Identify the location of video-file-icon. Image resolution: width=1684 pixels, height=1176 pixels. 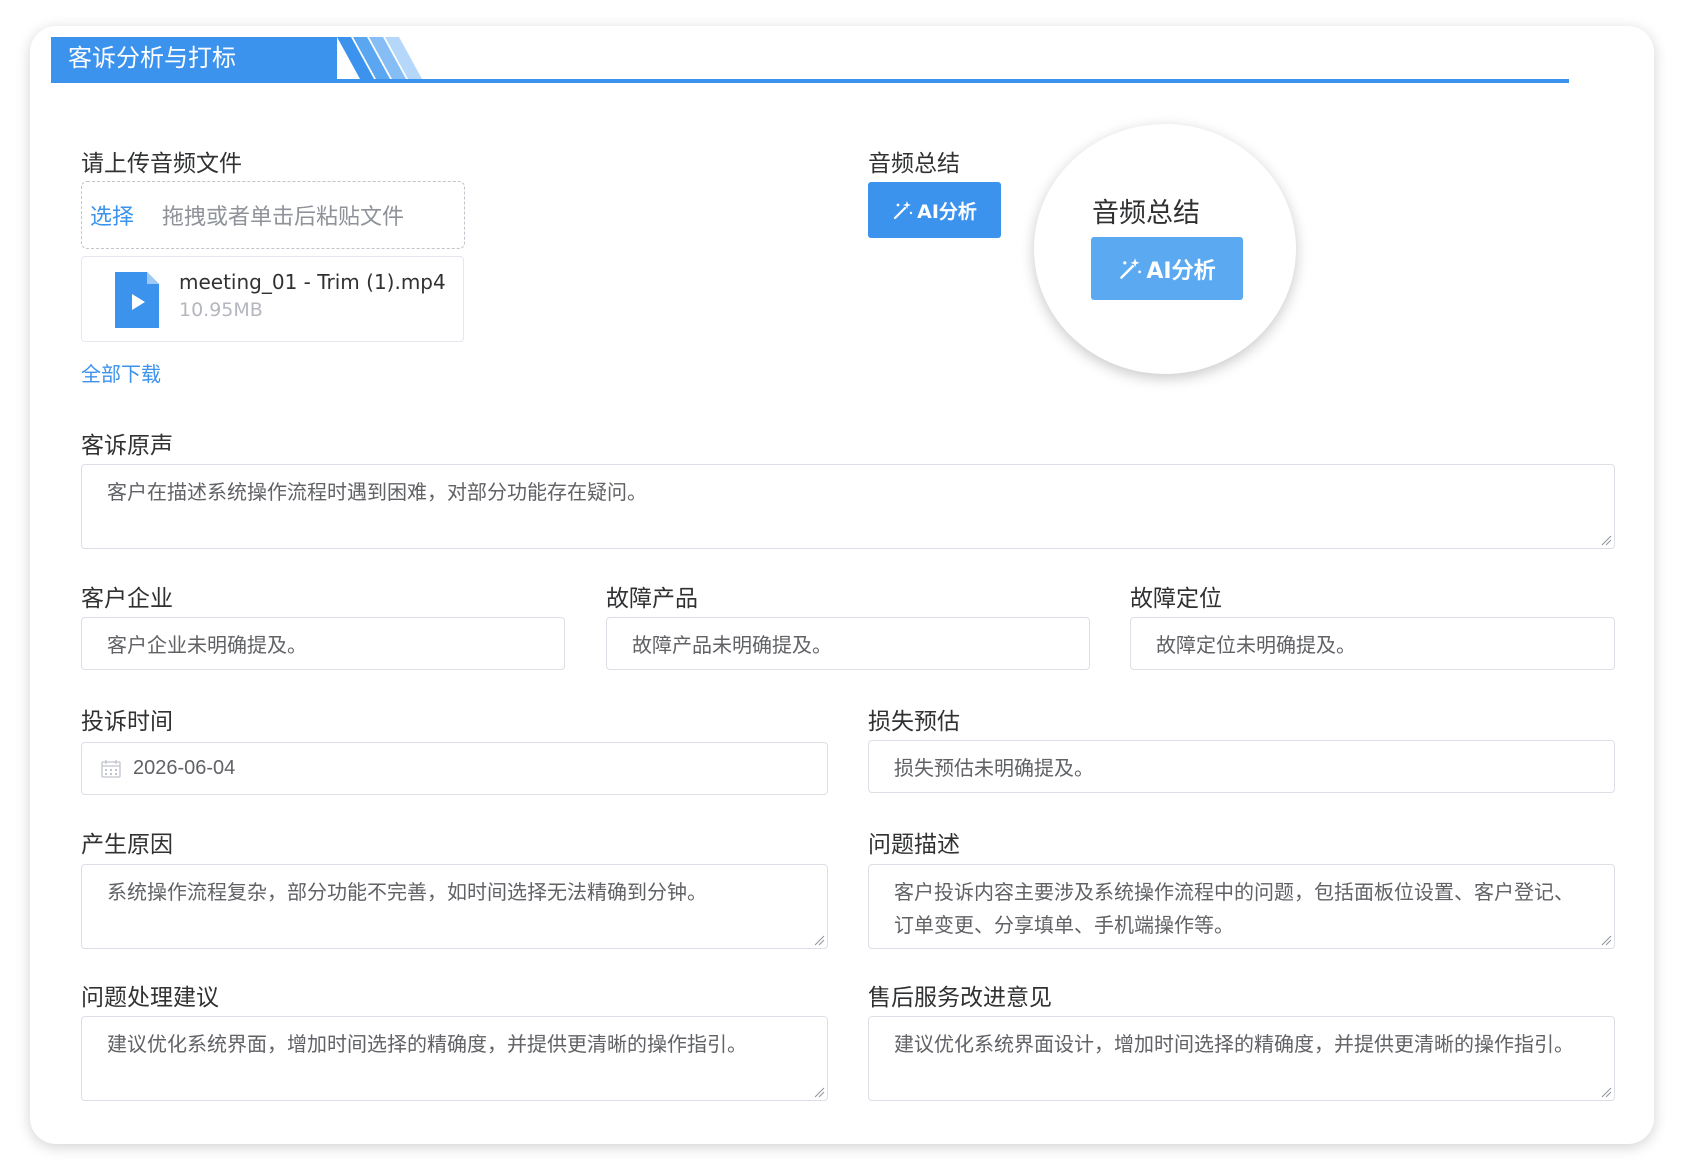
(137, 300).